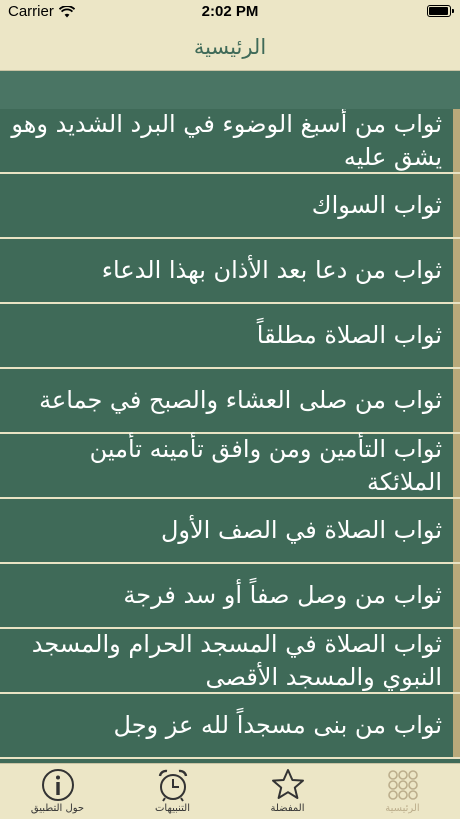 This screenshot has width=460, height=819. Describe the element at coordinates (240, 400) in the screenshot. I see `list-item-label: ثواب من صلى العشاء والصبح في جماعة` at that location.